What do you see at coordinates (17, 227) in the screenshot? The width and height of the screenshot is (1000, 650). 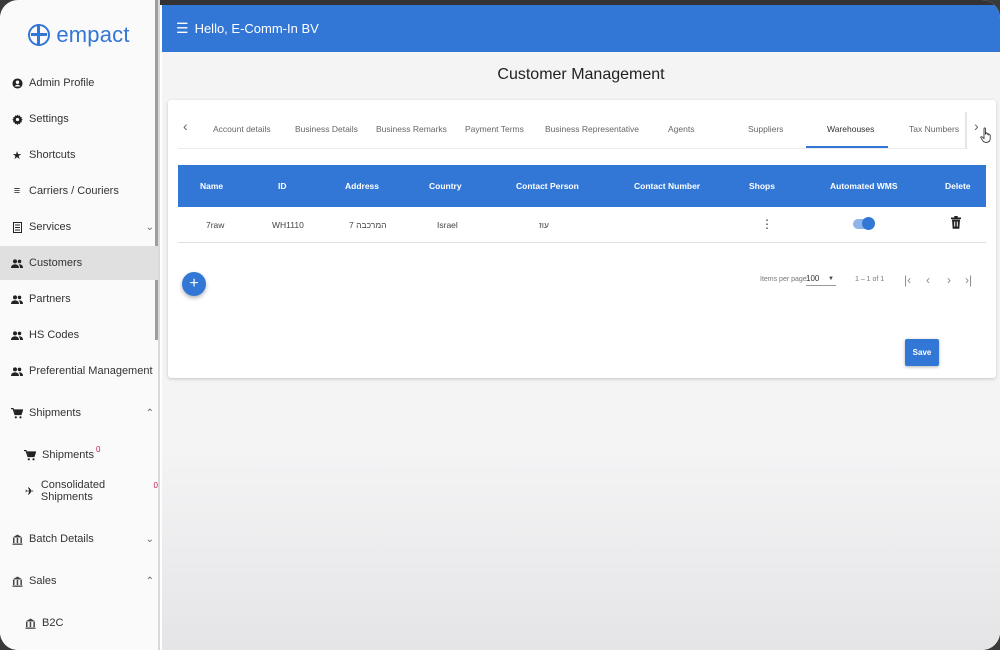 I see `document-icon` at bounding box center [17, 227].